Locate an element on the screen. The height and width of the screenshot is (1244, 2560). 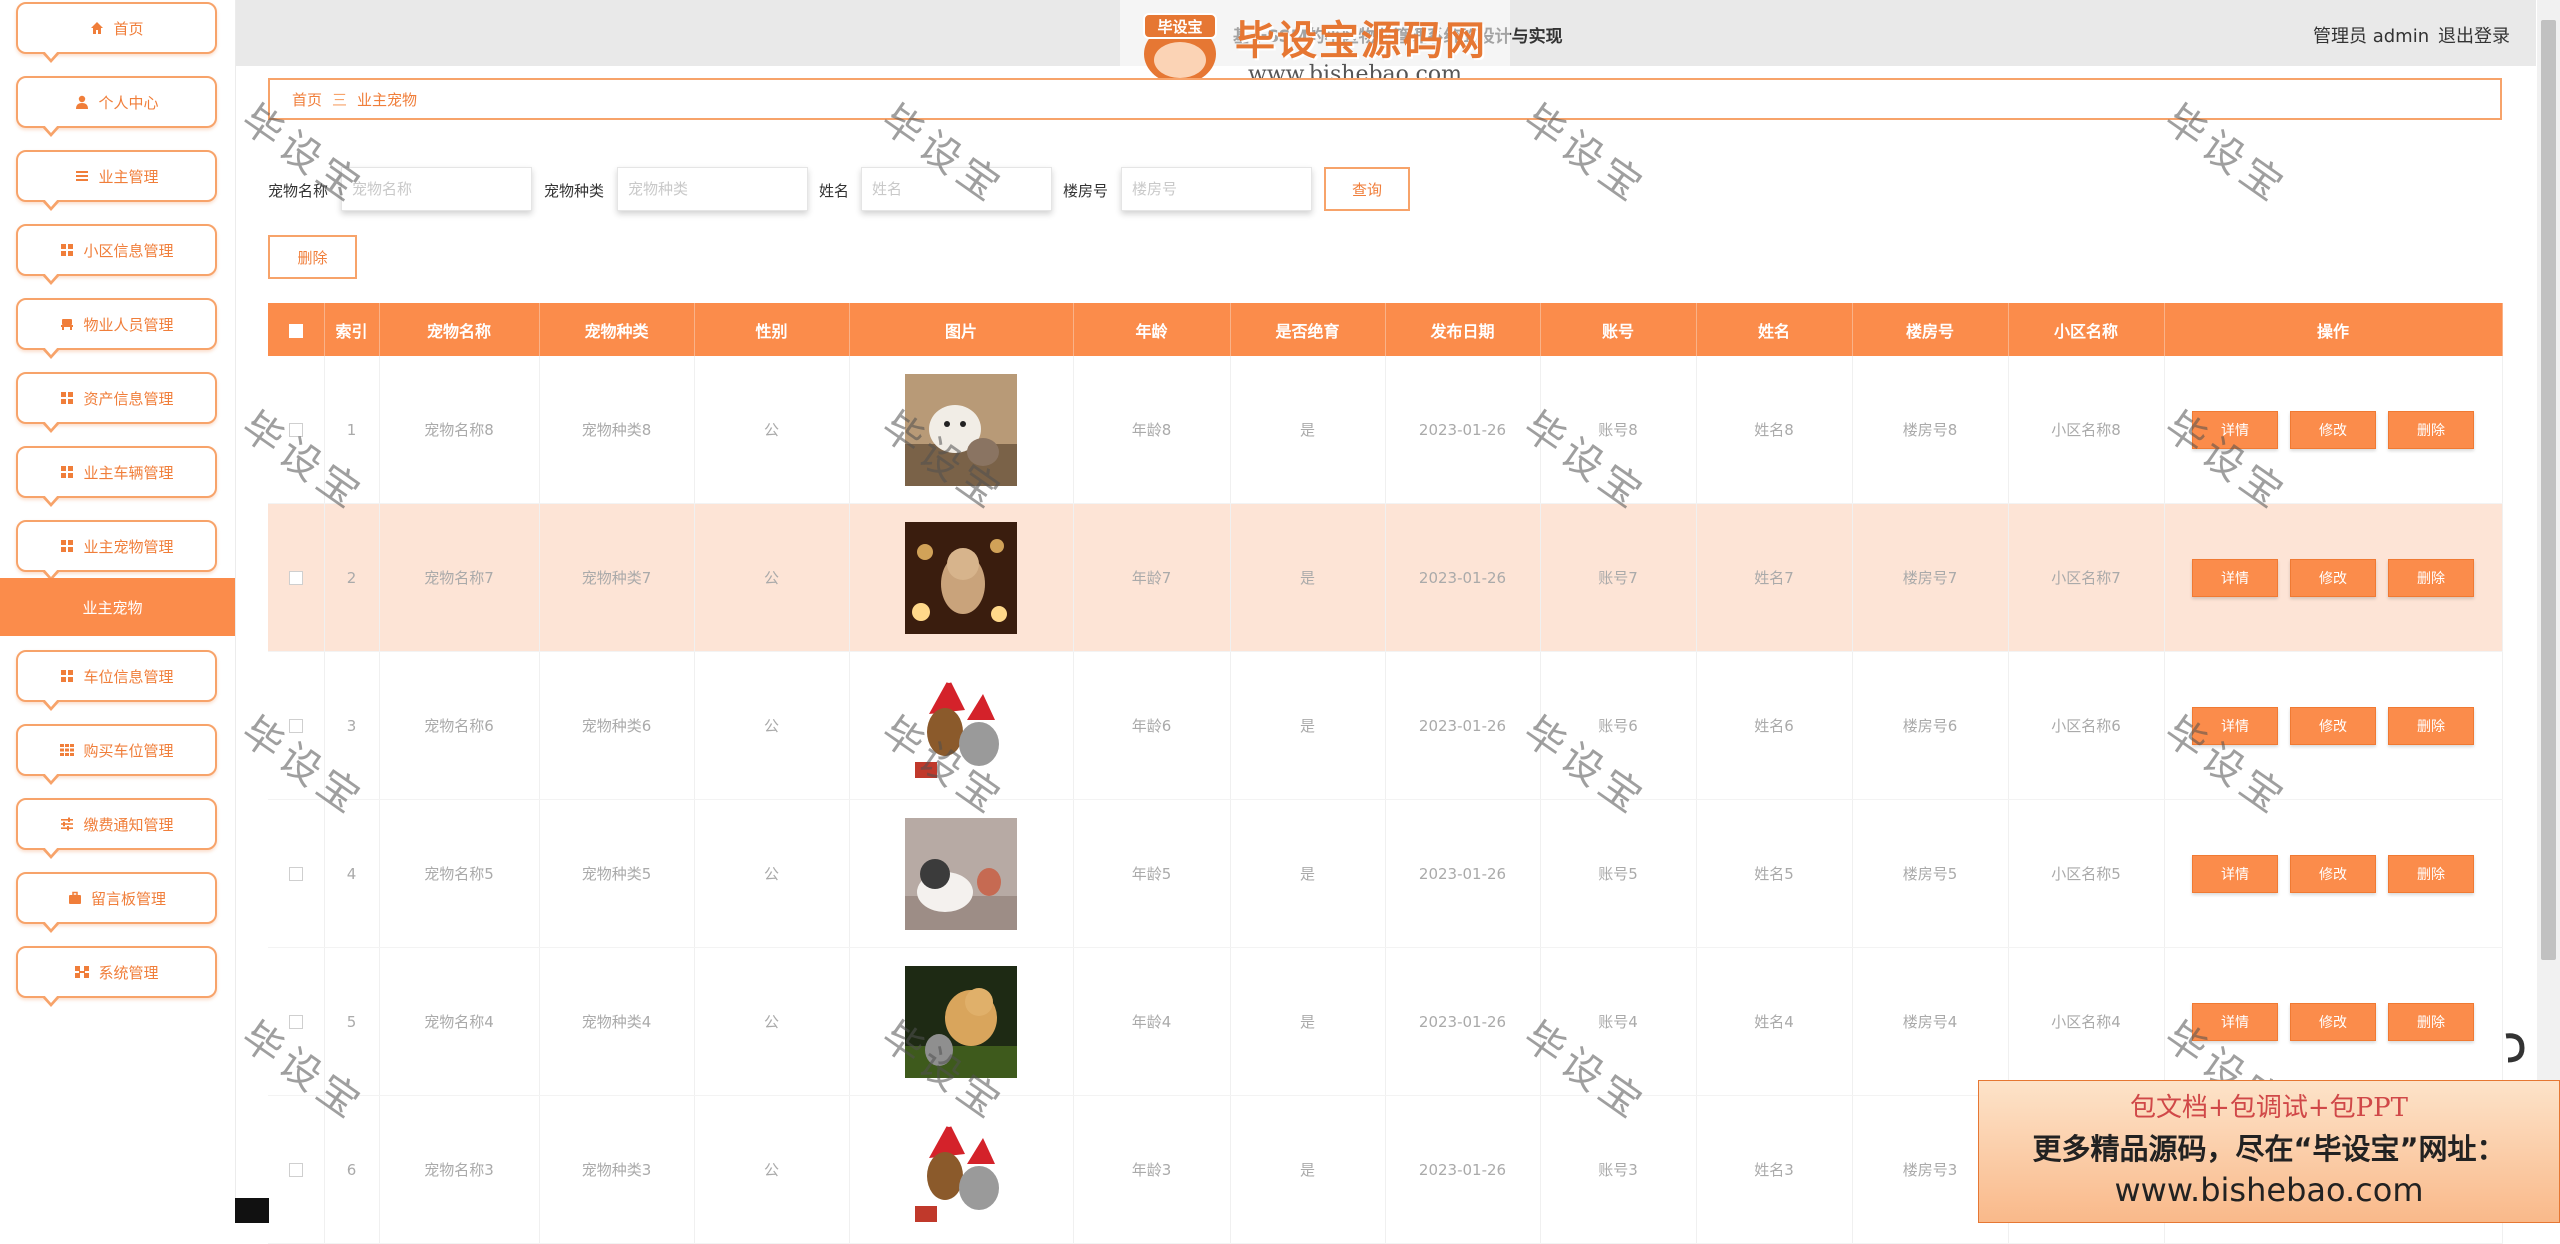
column-header: 索引 is located at coordinates (352, 329).